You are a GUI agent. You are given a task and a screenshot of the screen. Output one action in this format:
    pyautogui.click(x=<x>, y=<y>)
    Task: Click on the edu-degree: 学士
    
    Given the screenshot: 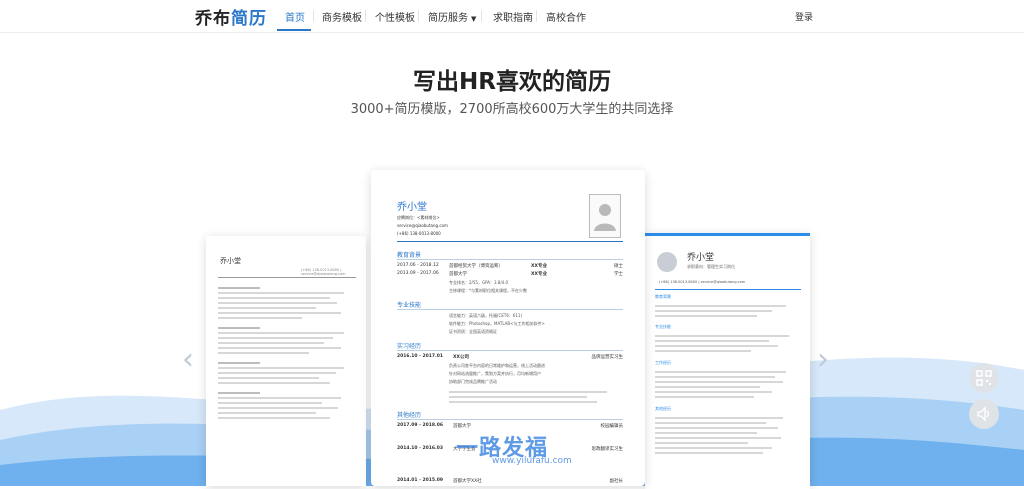 What is the action you would take?
    pyautogui.click(x=618, y=274)
    